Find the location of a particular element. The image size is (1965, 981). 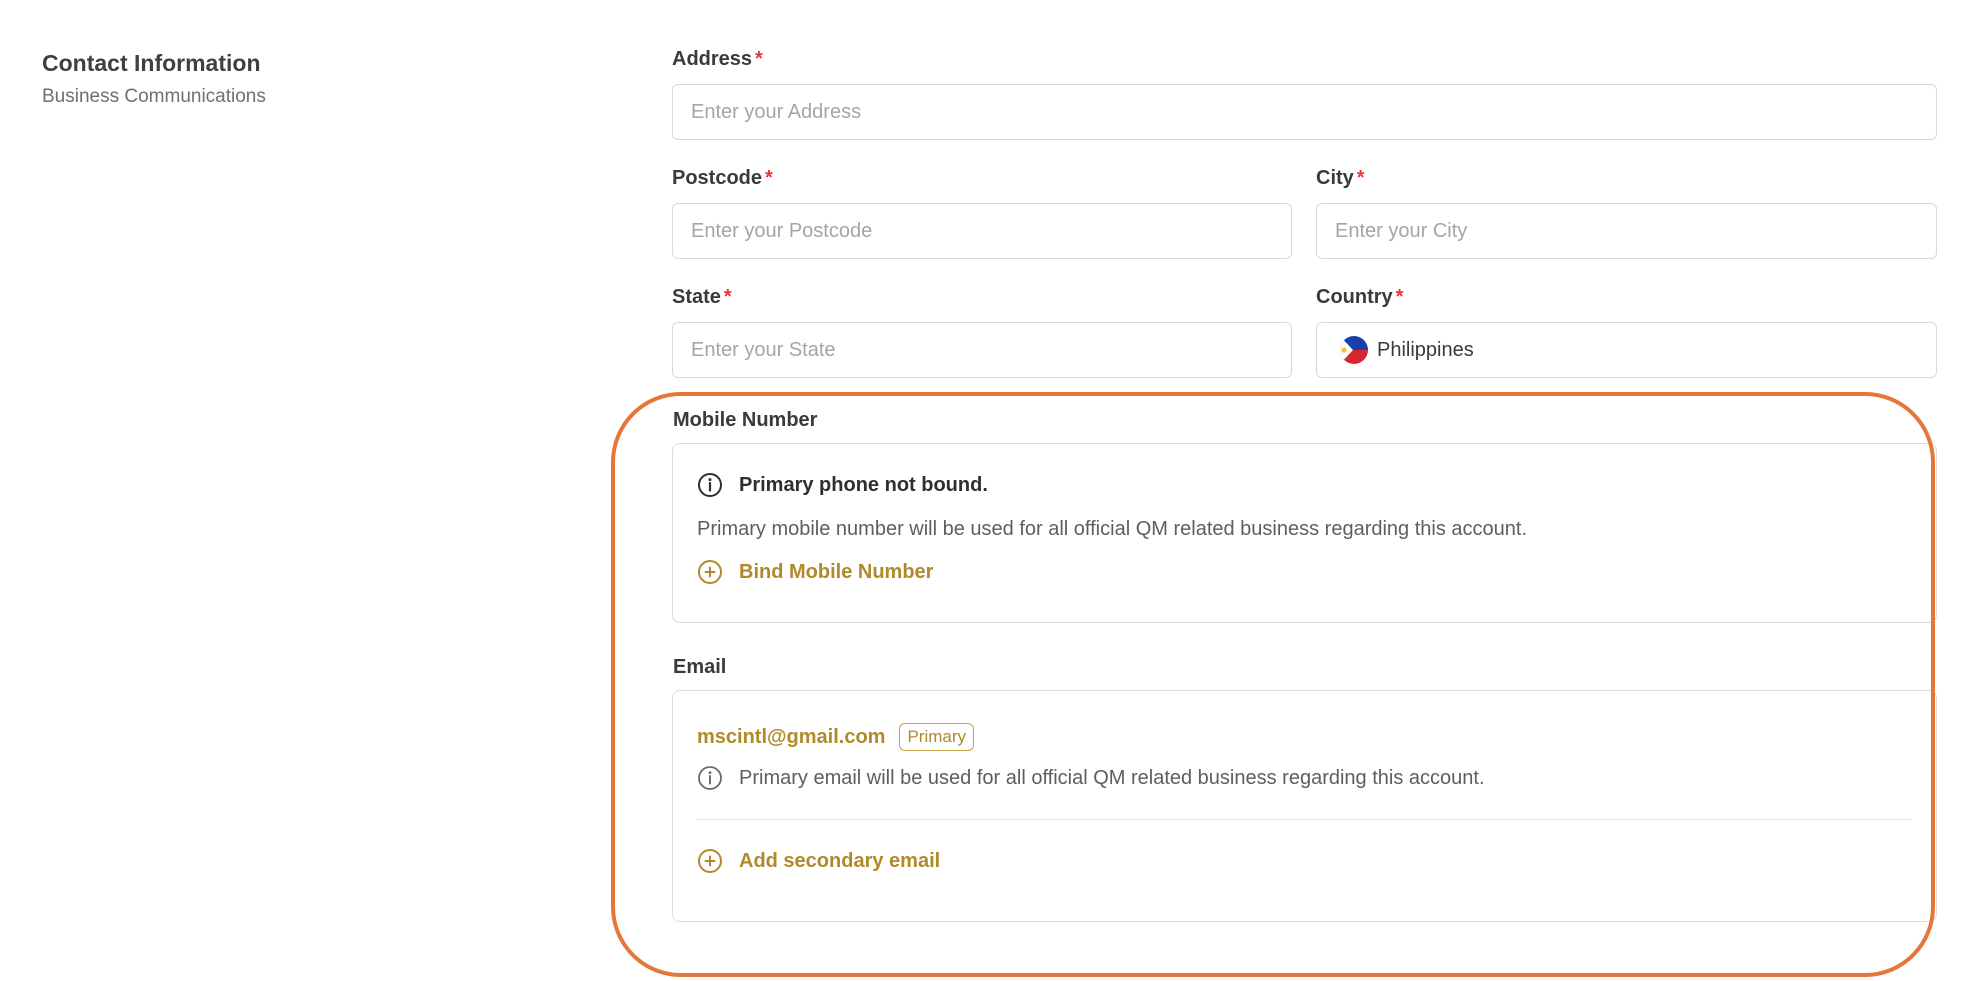

email-label: Email is located at coordinates (700, 667).